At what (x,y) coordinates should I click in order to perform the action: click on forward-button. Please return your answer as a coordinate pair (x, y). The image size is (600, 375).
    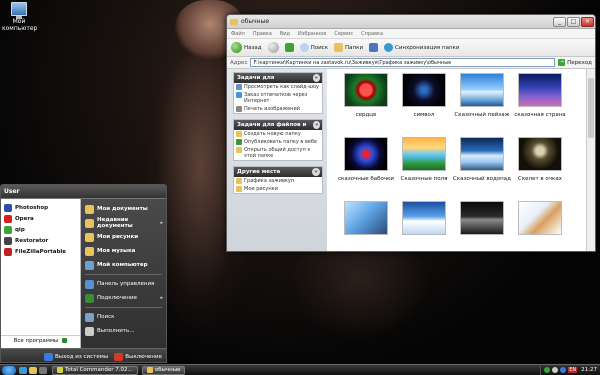
    Looking at the image, I should click on (273, 47).